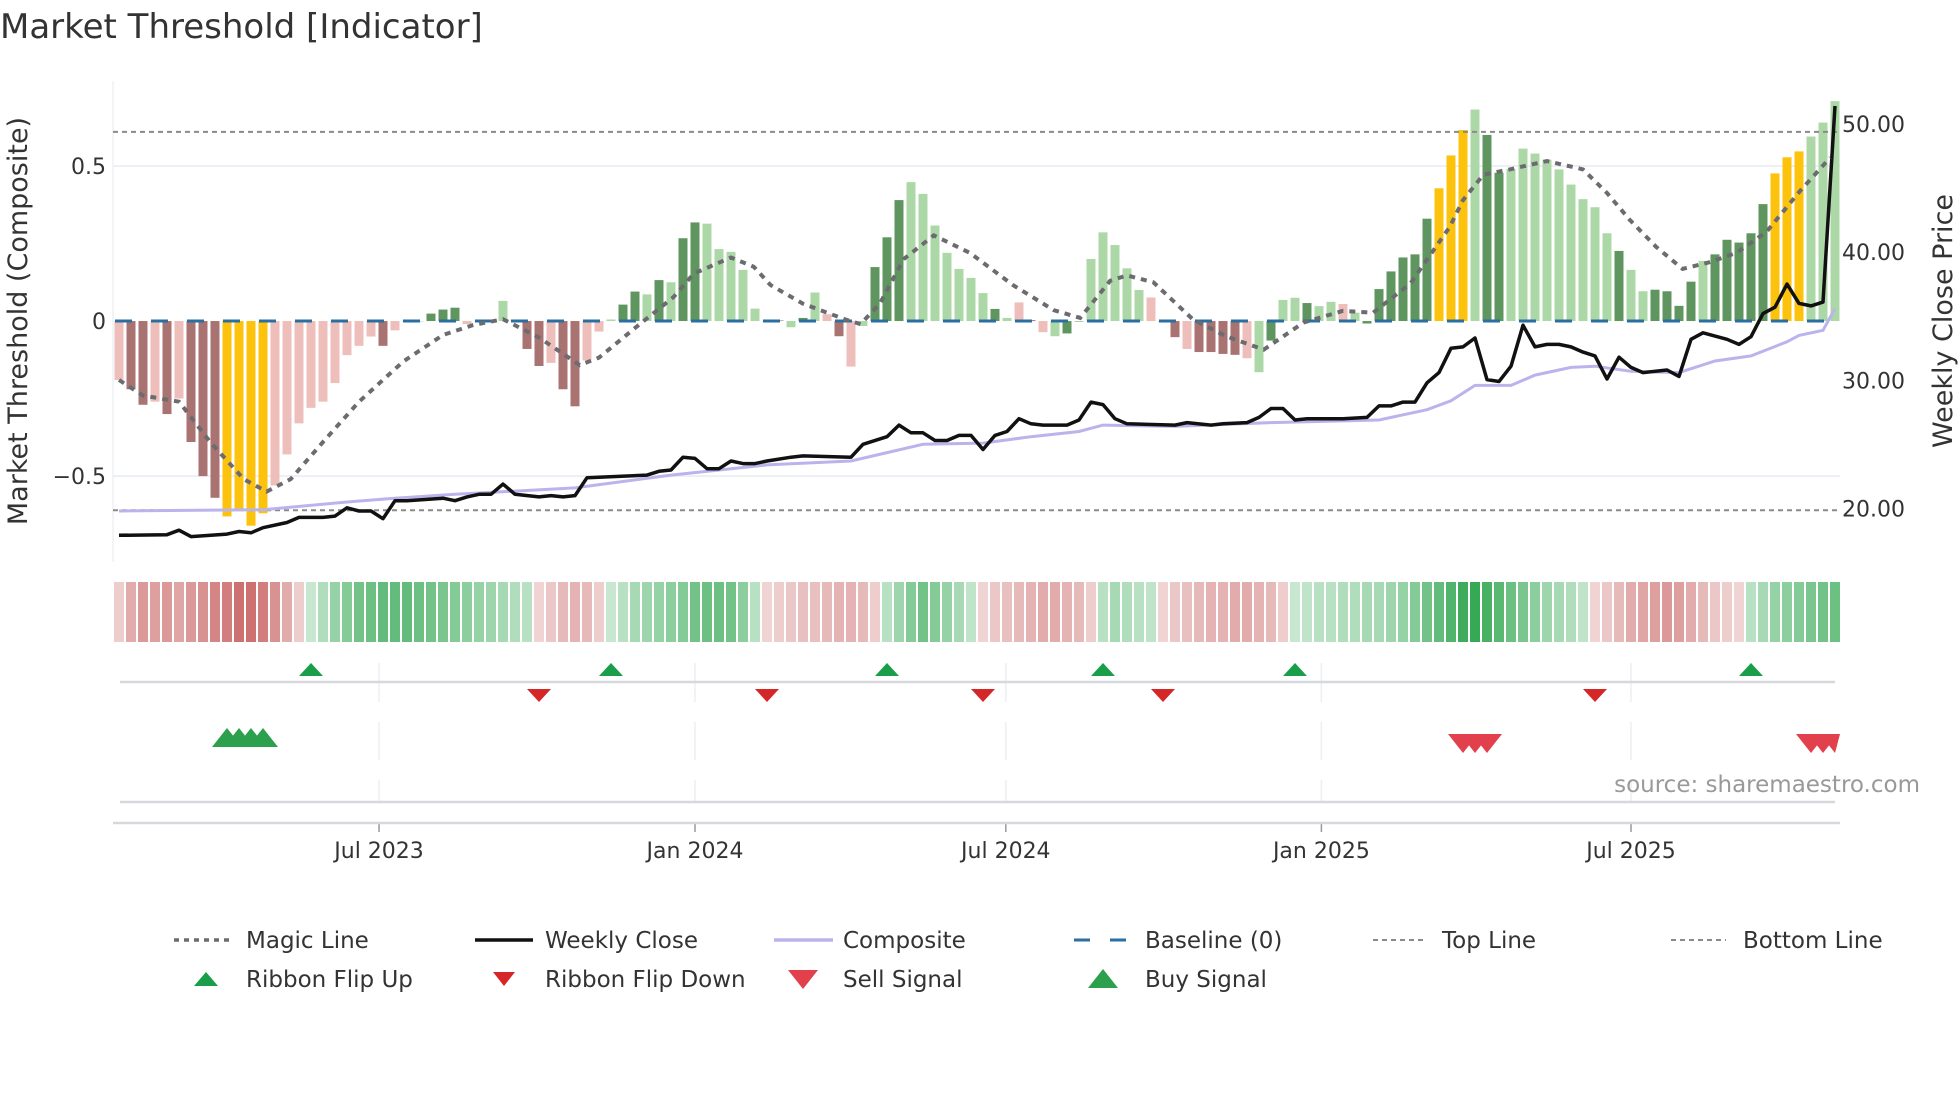 The image size is (1960, 1102). What do you see at coordinates (1873, 509) in the screenshot?
I see `right-tick-label: 20.00` at bounding box center [1873, 509].